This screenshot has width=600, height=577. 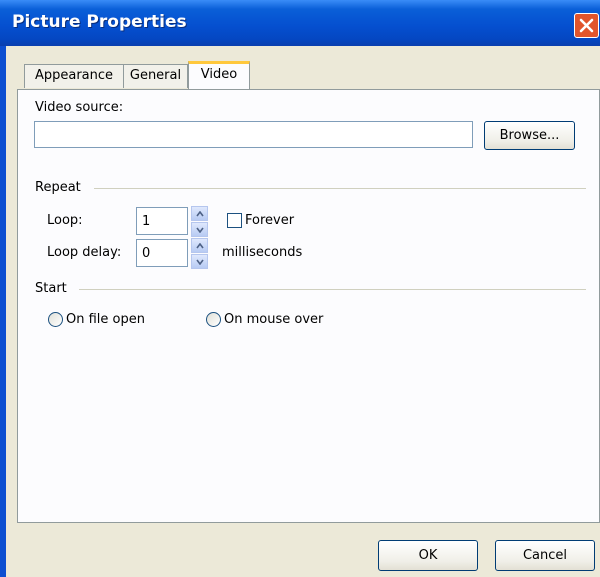 What do you see at coordinates (340, 188) in the screenshot?
I see `repeat-group-divider` at bounding box center [340, 188].